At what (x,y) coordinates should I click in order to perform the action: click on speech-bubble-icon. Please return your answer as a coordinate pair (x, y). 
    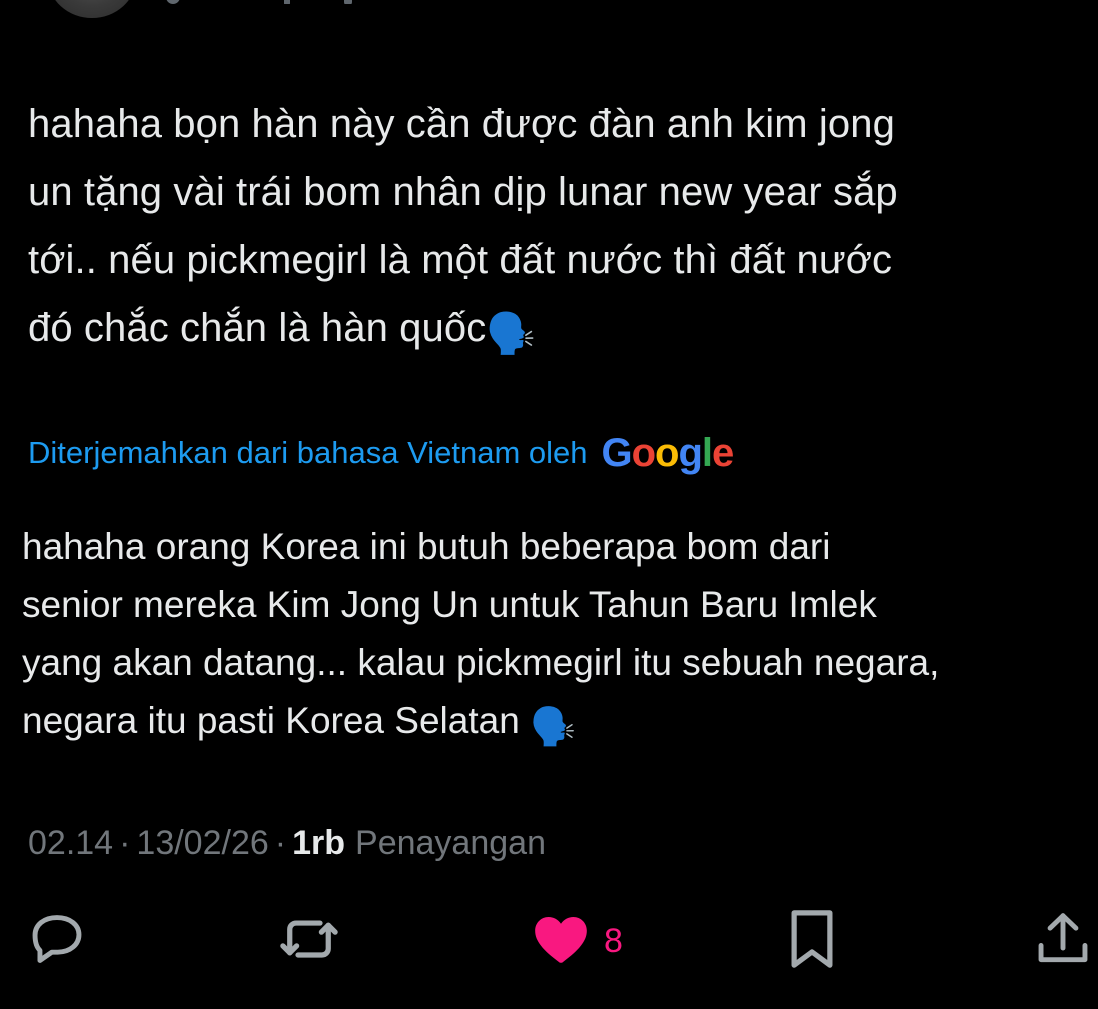
    Looking at the image, I should click on (57, 941).